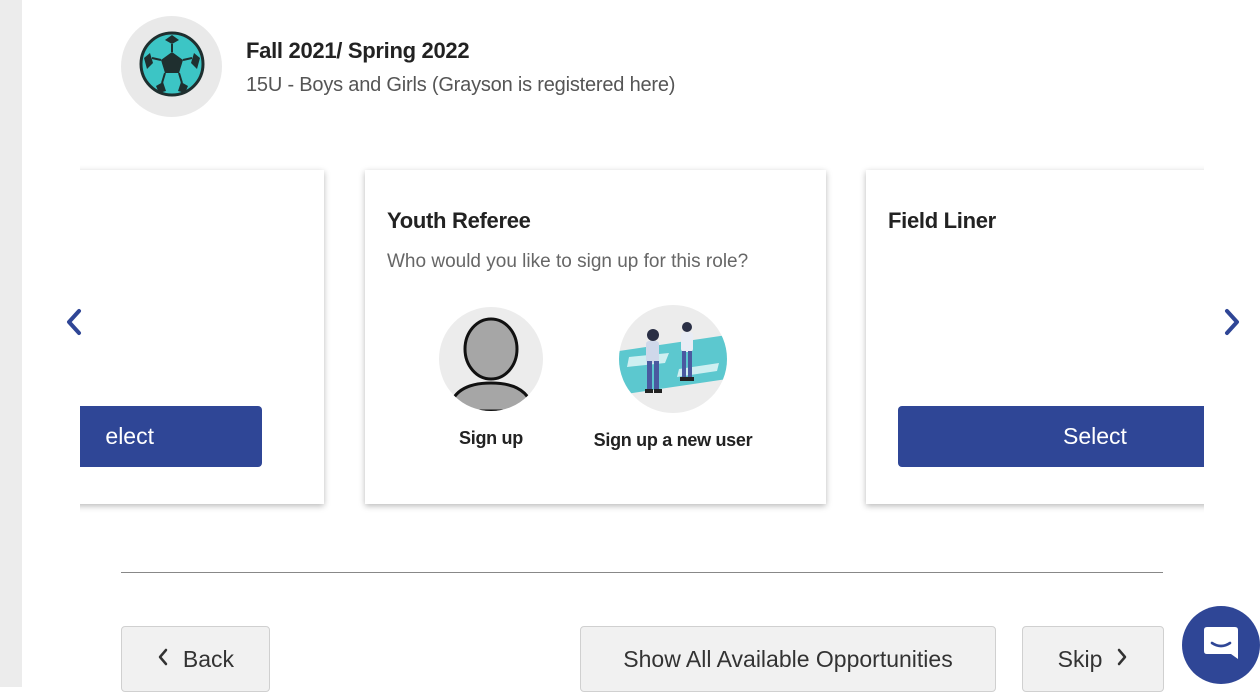 Image resolution: width=1260 pixels, height=692 pixels. Describe the element at coordinates (642, 572) in the screenshot. I see `divider` at that location.